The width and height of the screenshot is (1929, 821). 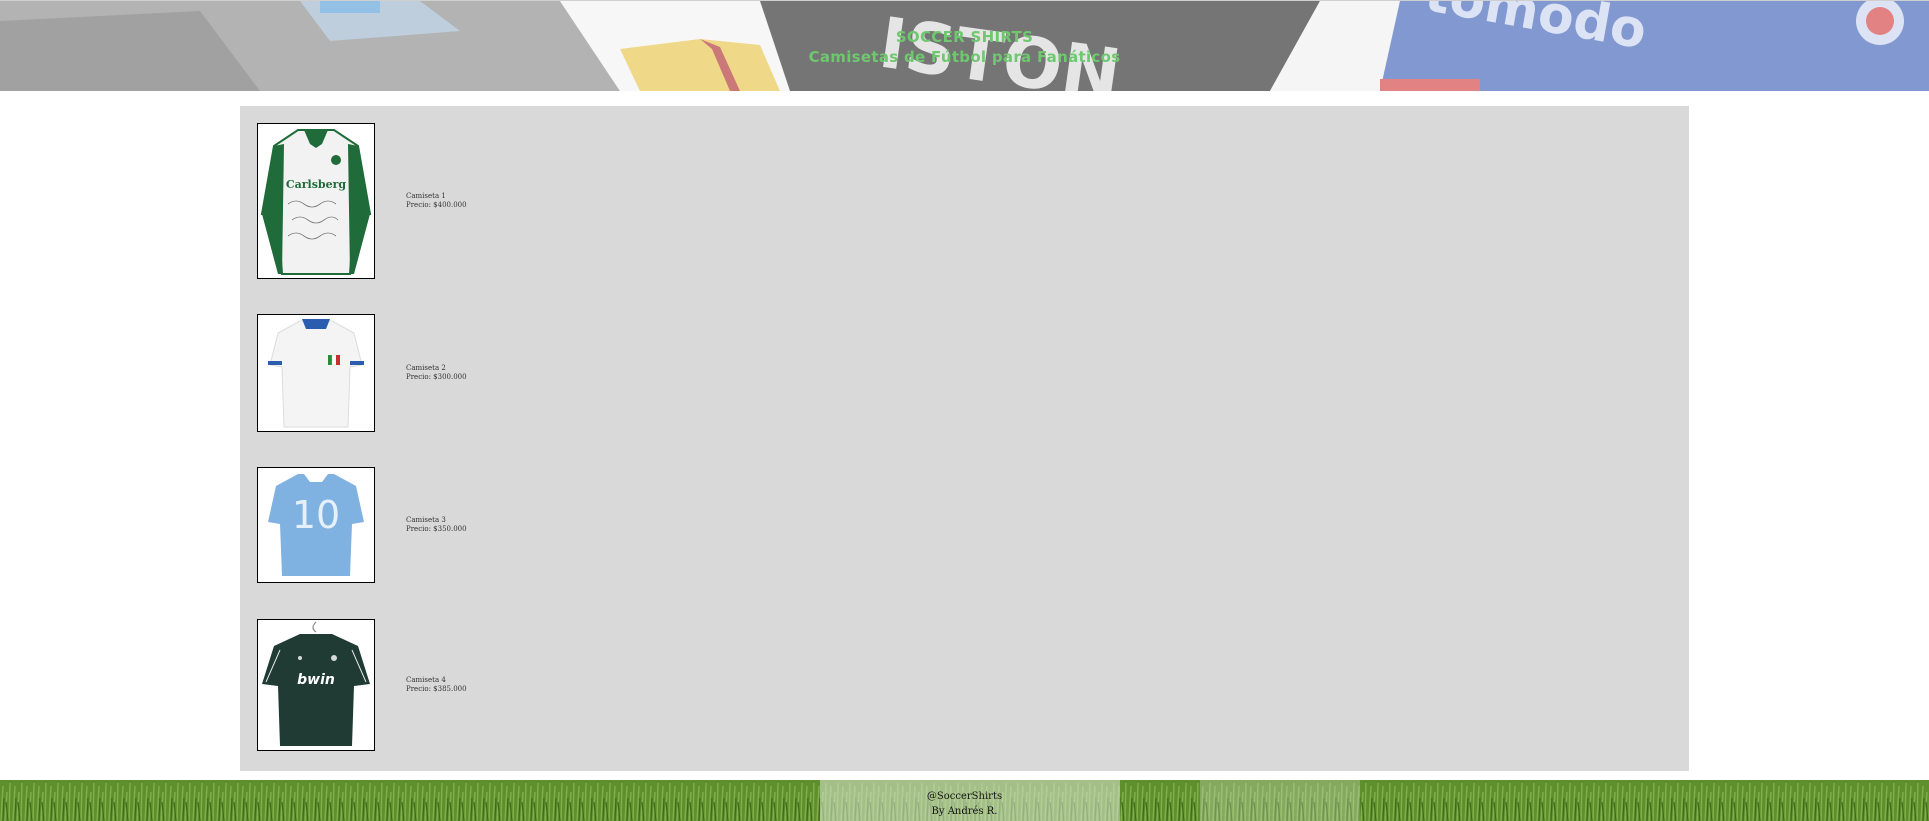 I want to click on sky-blue-number-10-shirt-image: 10, so click(x=316, y=525).